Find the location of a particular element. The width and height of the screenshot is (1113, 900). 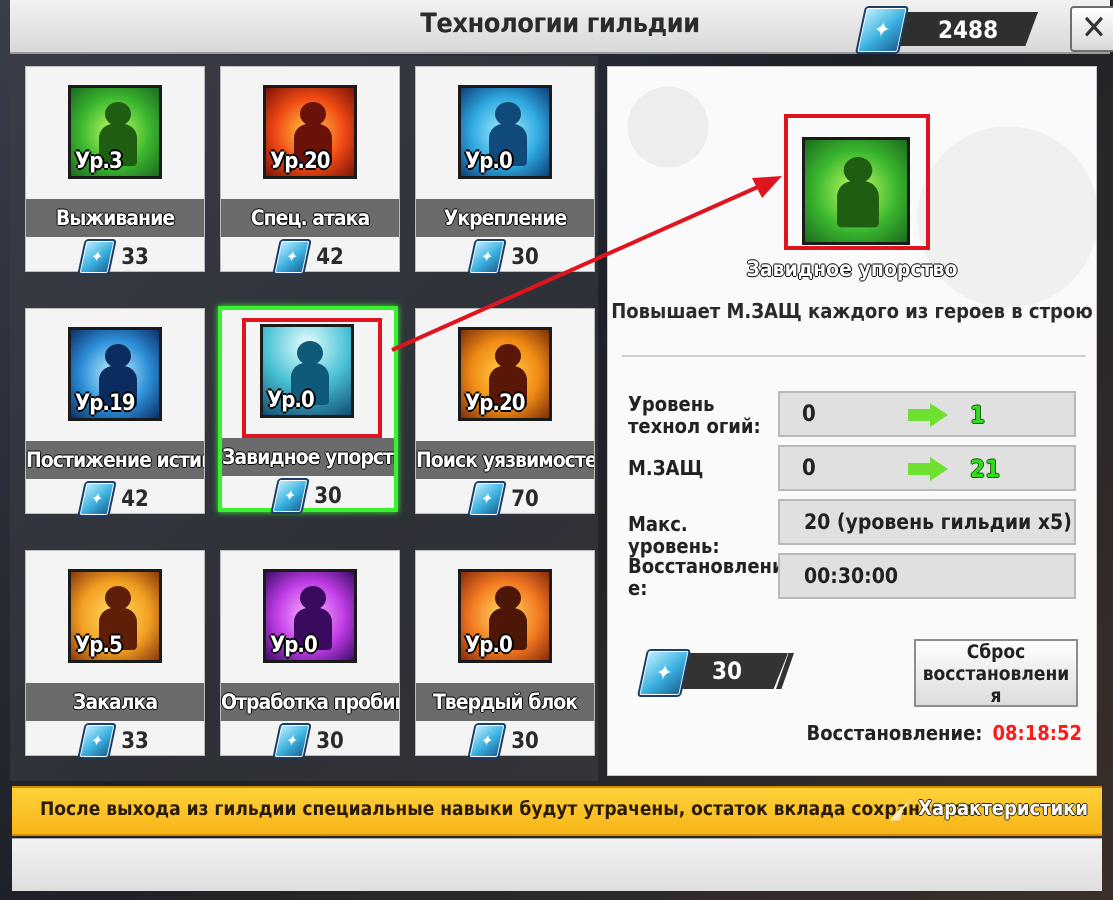

feather-icon is located at coordinates (901, 809).